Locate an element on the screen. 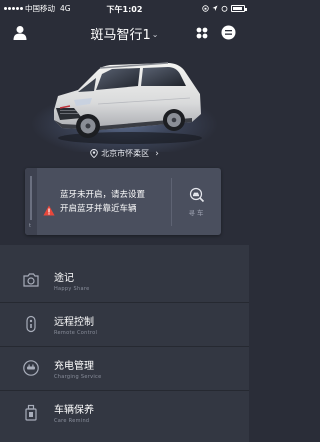 The height and width of the screenshot is (442, 320). status-time: 下午1:02 is located at coordinates (124, 9).